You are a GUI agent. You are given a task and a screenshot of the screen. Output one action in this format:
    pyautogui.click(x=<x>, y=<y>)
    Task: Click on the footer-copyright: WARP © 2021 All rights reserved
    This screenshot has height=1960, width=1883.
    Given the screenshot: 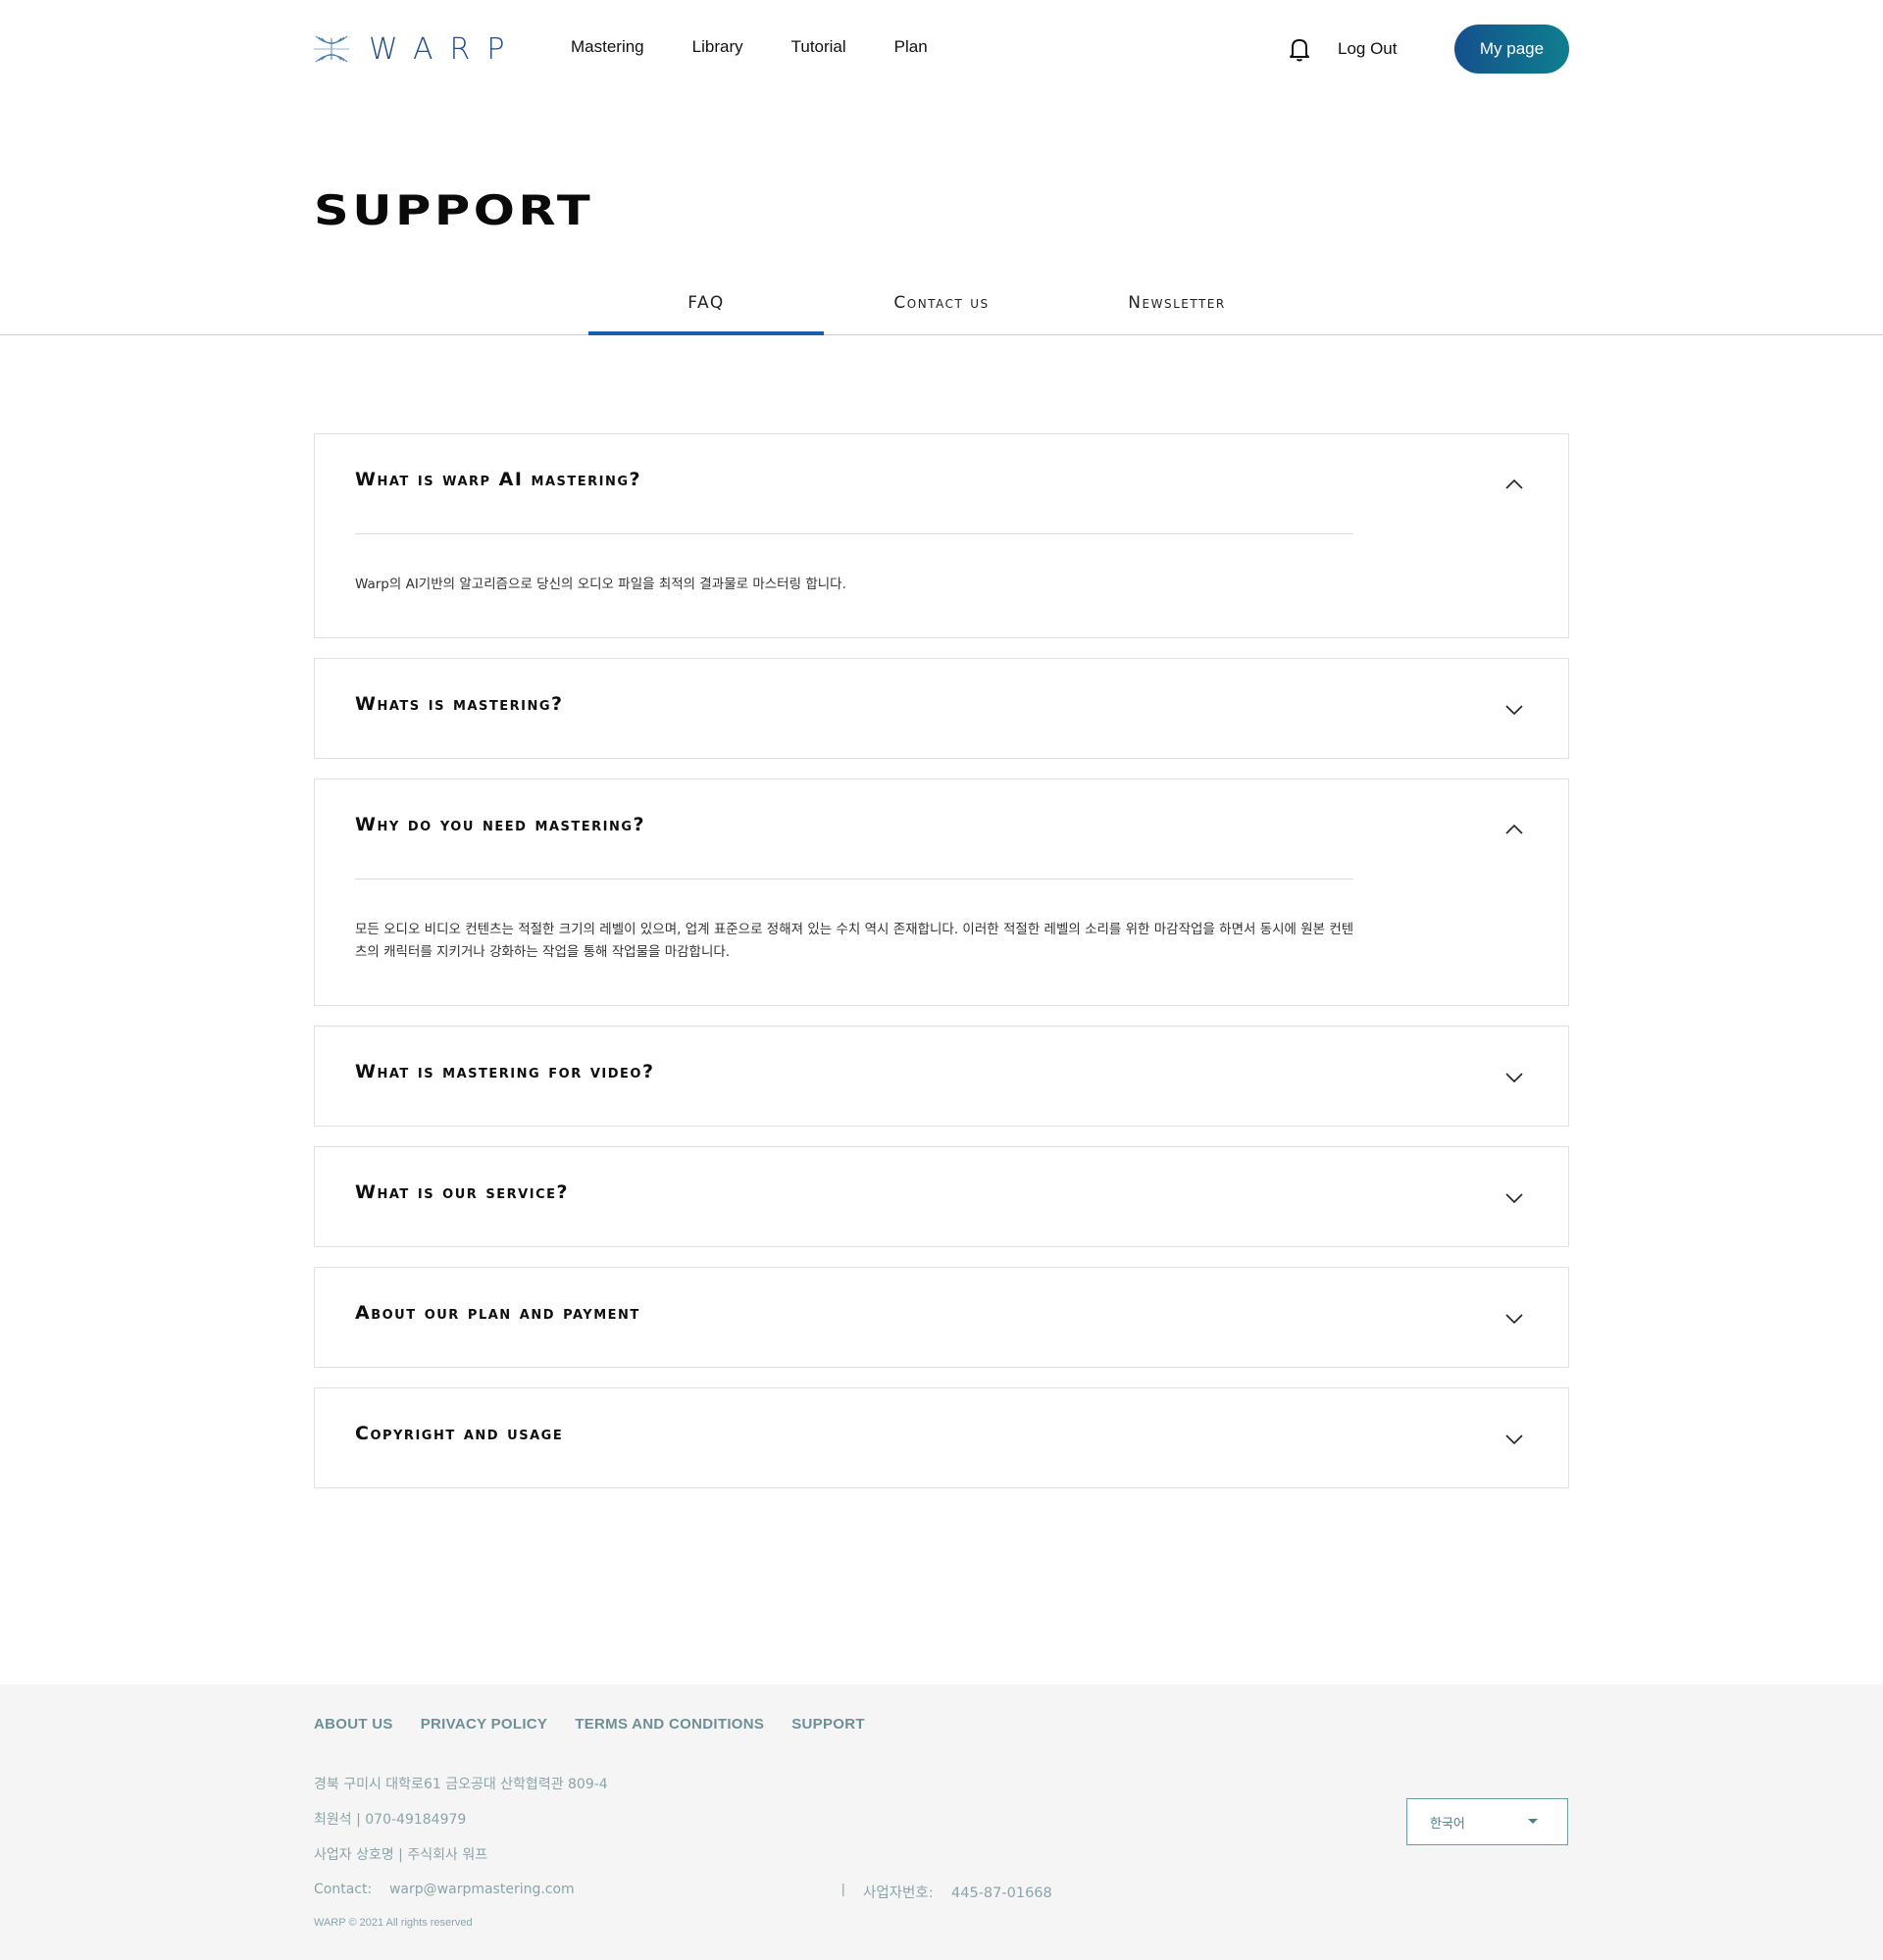 What is the action you would take?
    pyautogui.click(x=394, y=1923)
    